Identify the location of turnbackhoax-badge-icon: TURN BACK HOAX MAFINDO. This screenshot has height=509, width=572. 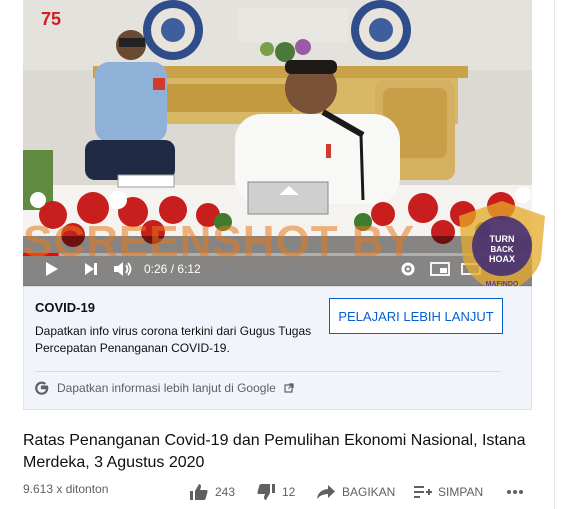
(502, 247).